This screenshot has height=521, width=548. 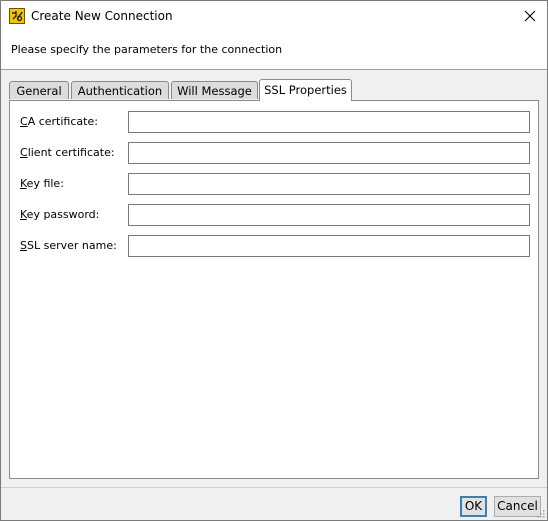 I want to click on tab-label: General, so click(x=39, y=91).